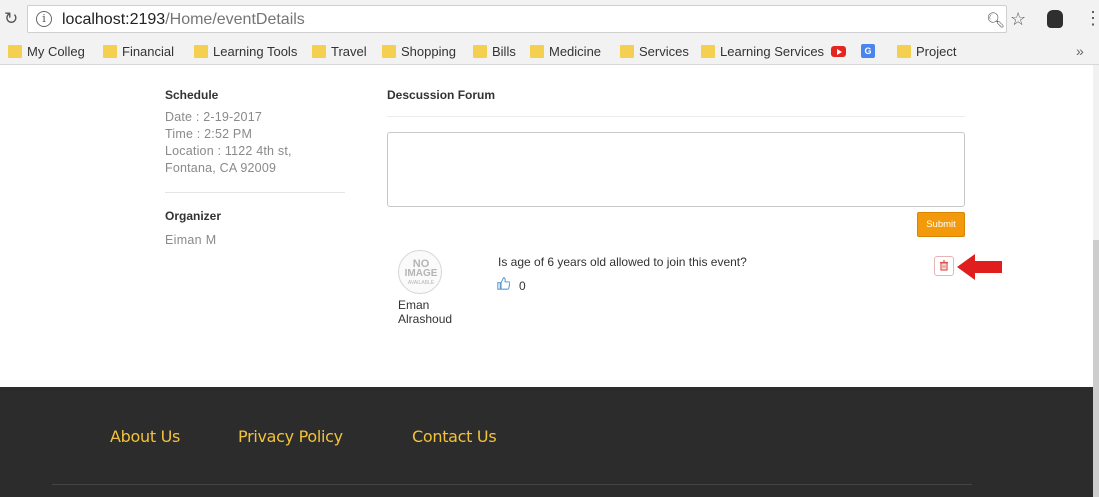 The height and width of the screenshot is (497, 1099). What do you see at coordinates (214, 117) in the screenshot?
I see `schedule-date: Date : 2-19-2017` at bounding box center [214, 117].